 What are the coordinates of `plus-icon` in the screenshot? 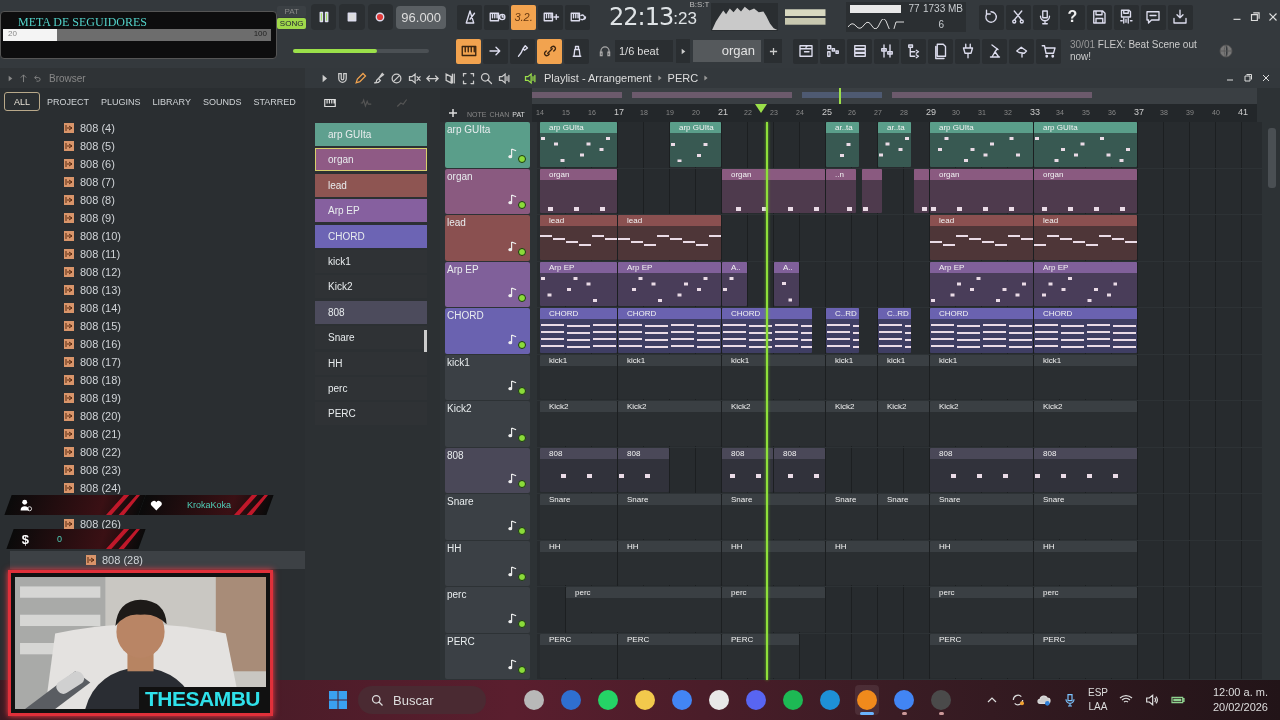 It's located at (453, 113).